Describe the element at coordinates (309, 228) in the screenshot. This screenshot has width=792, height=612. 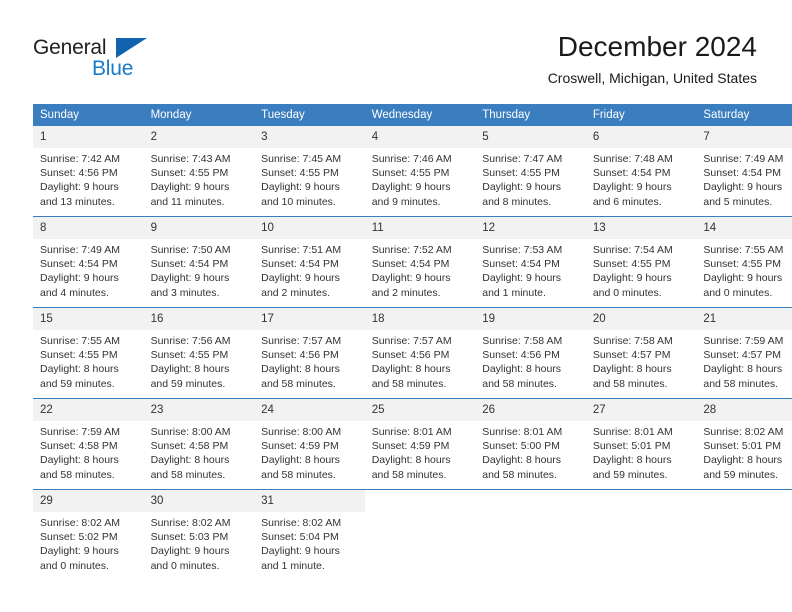
I see `day-number: 10` at that location.